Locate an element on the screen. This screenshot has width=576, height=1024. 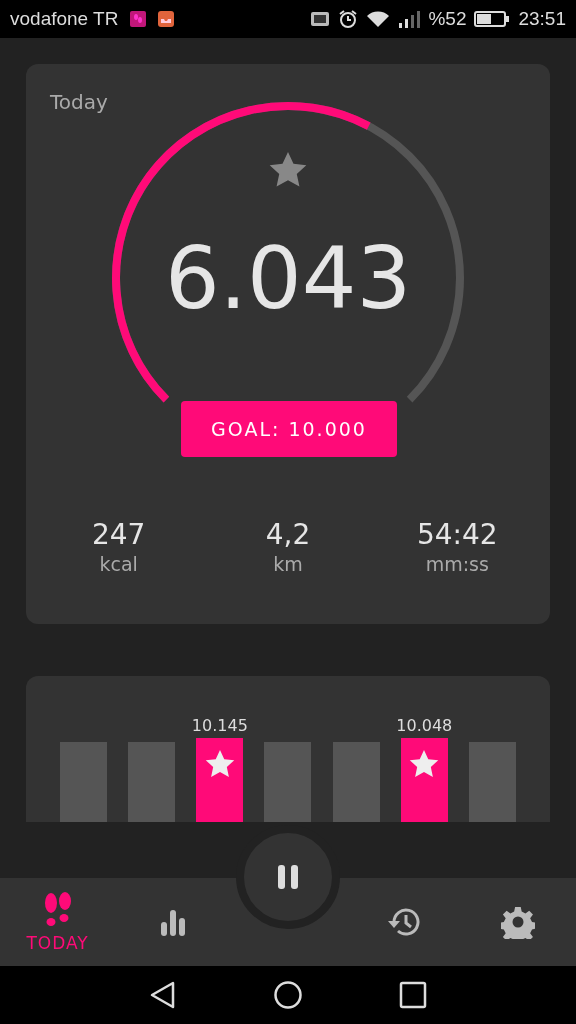
inbox-app-icon is located at coordinates (166, 19).